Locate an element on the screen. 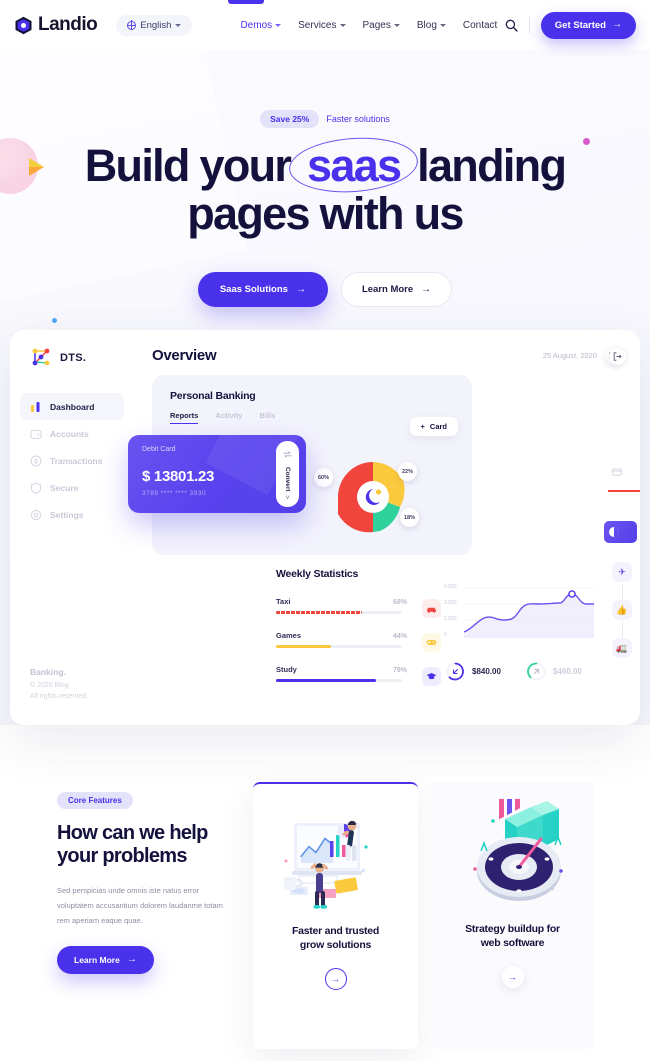 This screenshot has height=1061, width=650. stat-label: Study is located at coordinates (286, 669).